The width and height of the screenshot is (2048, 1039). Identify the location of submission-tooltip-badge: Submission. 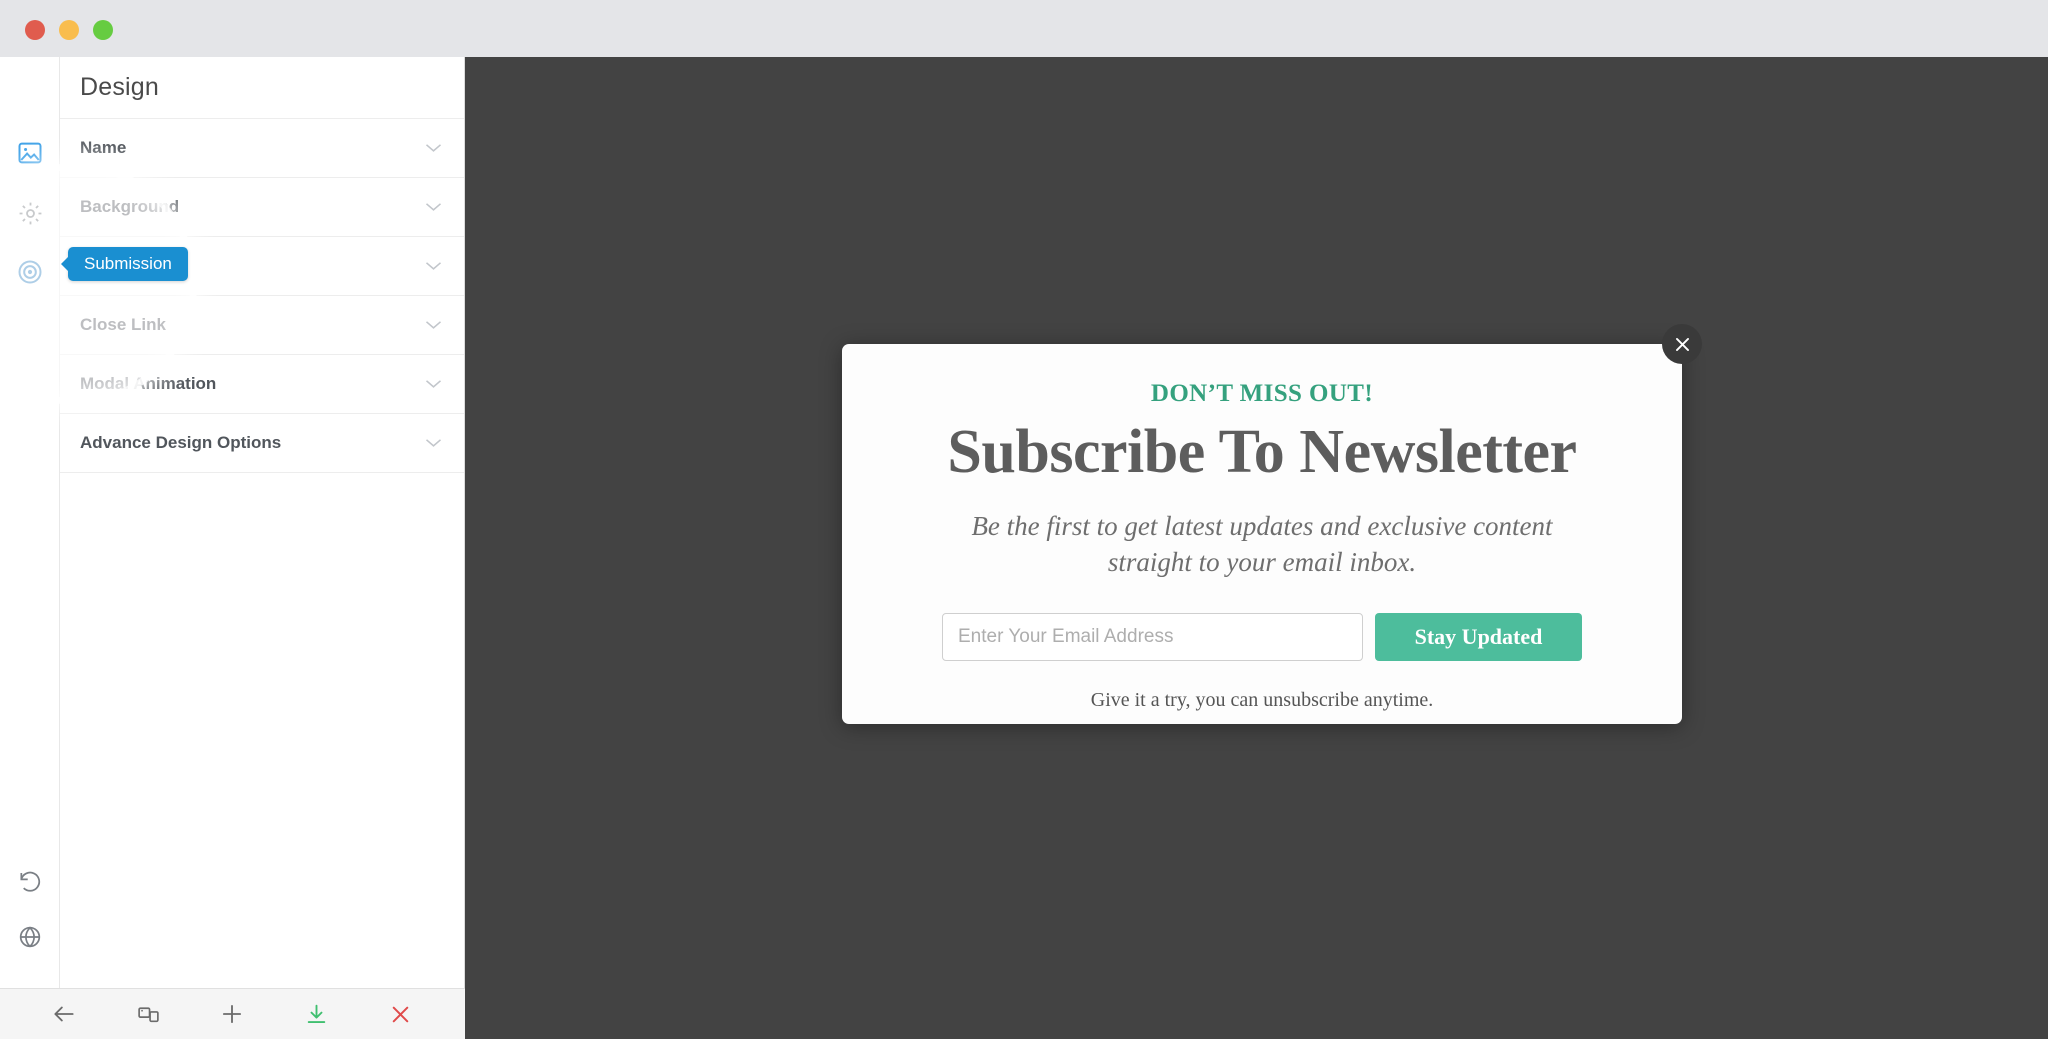
(128, 264).